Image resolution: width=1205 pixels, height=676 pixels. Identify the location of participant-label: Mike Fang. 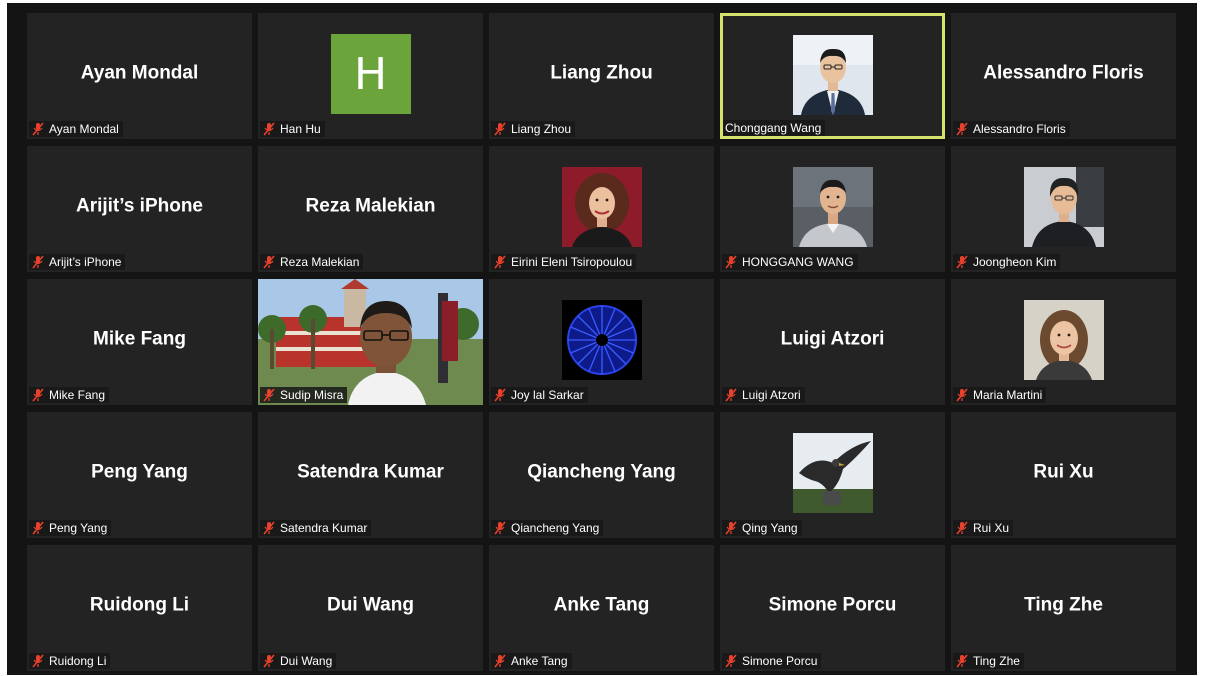
(69, 395).